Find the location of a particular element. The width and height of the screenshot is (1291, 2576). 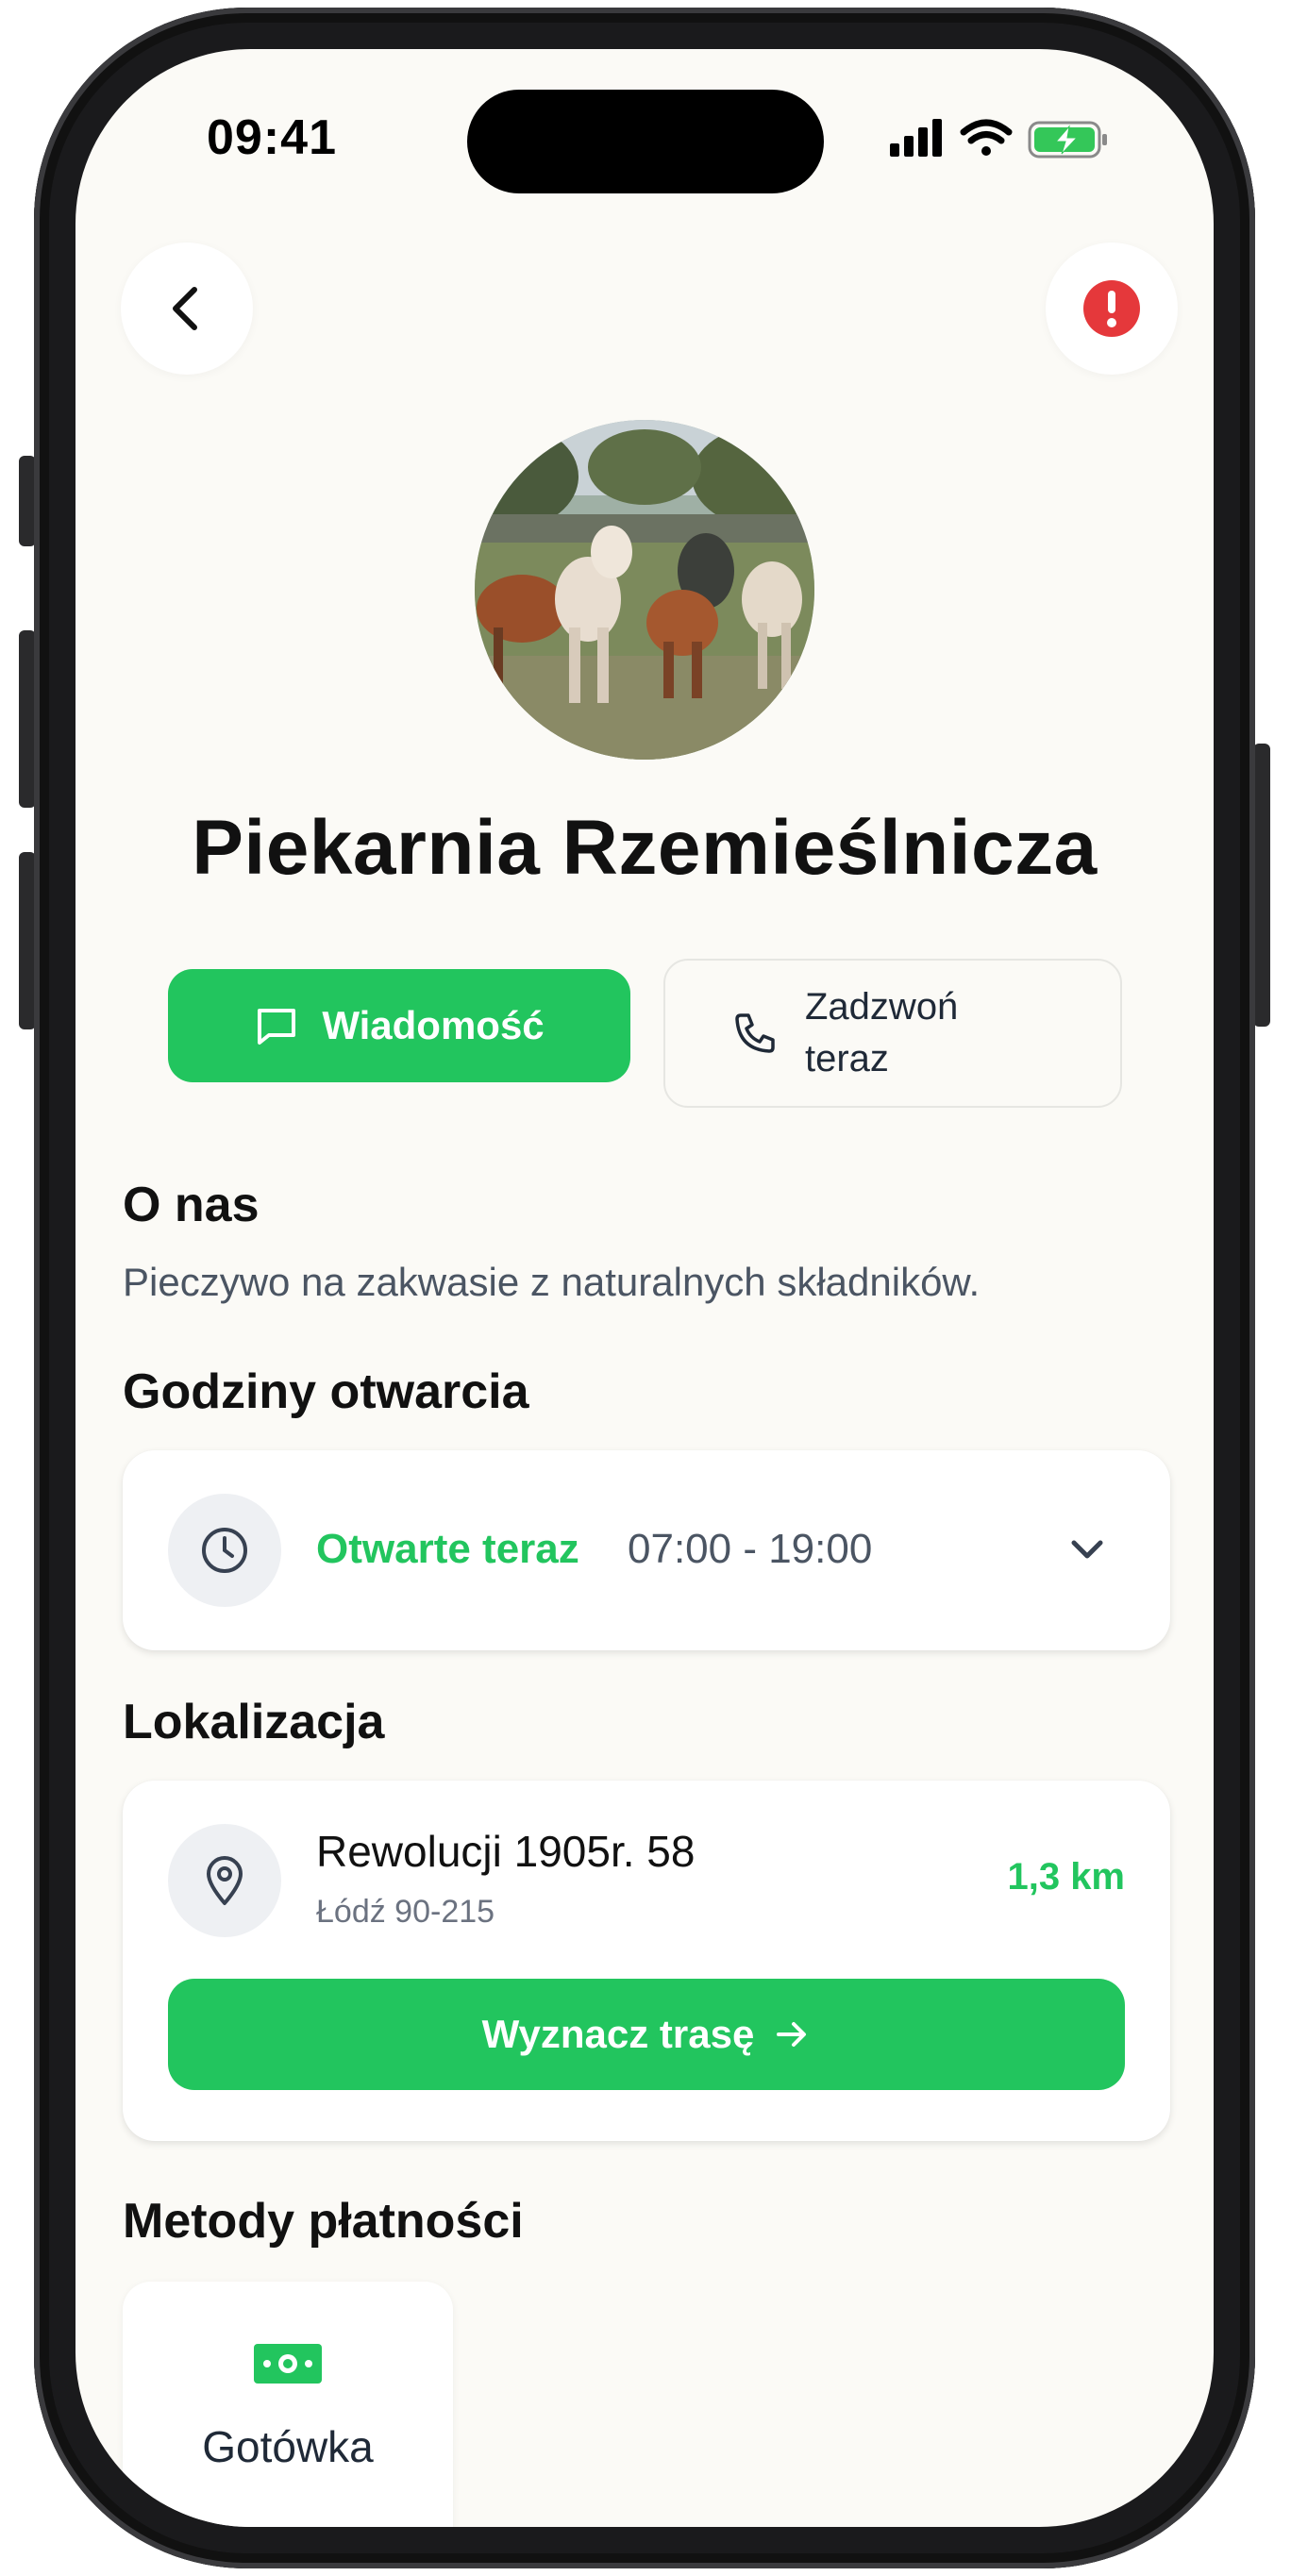

cows-photo is located at coordinates (645, 590).